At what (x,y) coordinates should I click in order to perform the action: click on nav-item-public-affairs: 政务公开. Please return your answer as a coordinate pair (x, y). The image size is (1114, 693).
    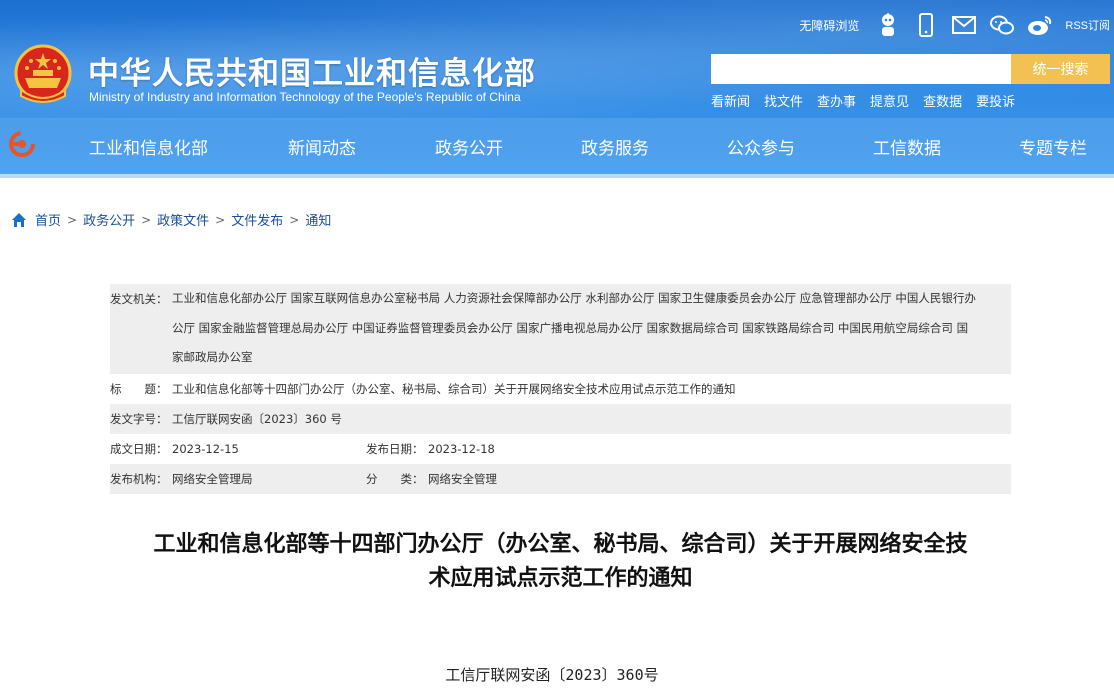
    Looking at the image, I should click on (469, 146).